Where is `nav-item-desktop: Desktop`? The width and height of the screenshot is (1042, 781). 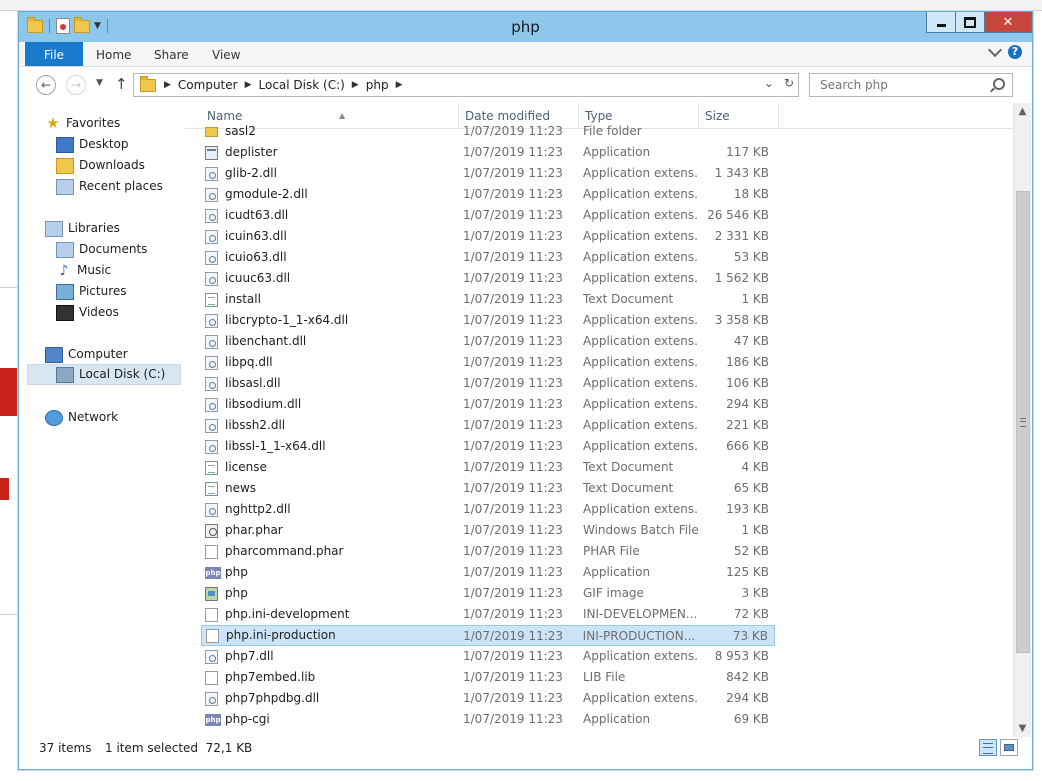 nav-item-desktop: Desktop is located at coordinates (92, 144).